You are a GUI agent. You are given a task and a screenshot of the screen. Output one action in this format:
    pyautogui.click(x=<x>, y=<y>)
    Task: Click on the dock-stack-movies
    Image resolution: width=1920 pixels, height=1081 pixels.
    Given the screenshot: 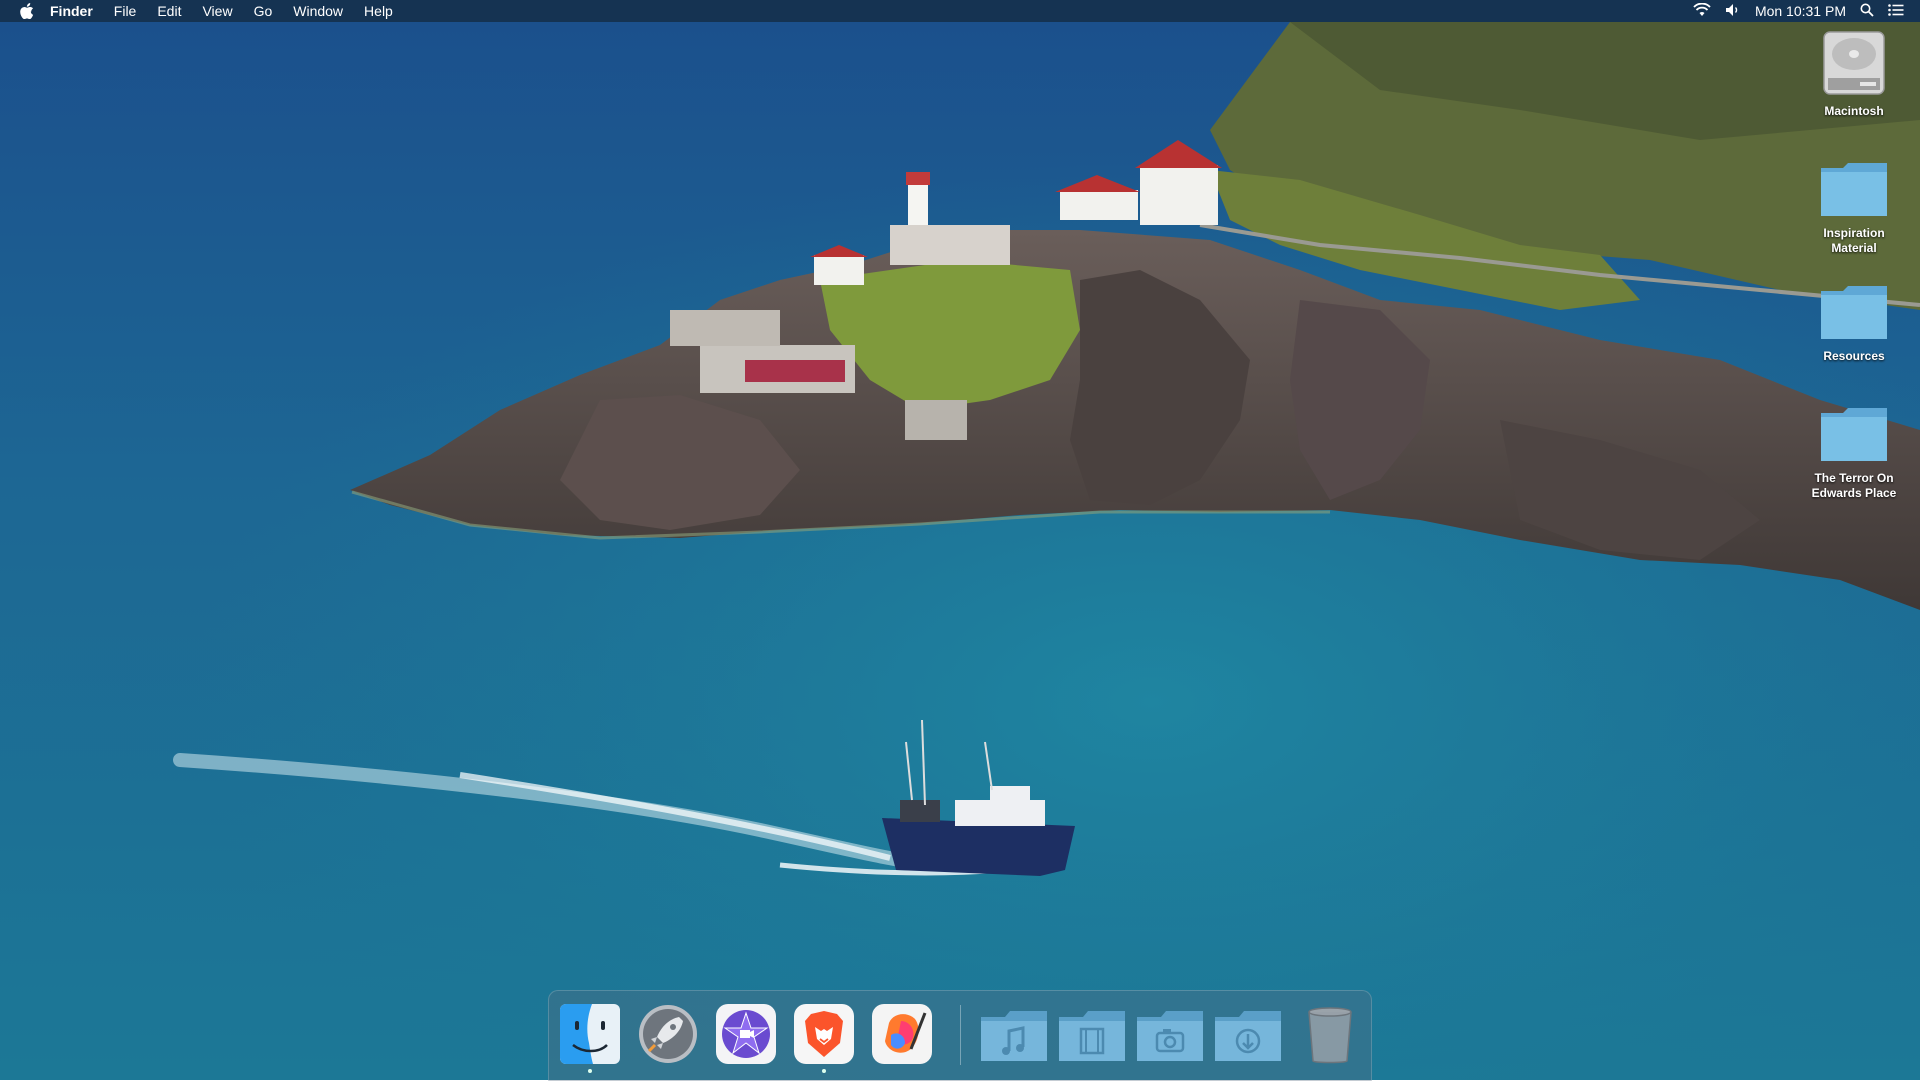 What is the action you would take?
    pyautogui.click(x=1091, y=1034)
    